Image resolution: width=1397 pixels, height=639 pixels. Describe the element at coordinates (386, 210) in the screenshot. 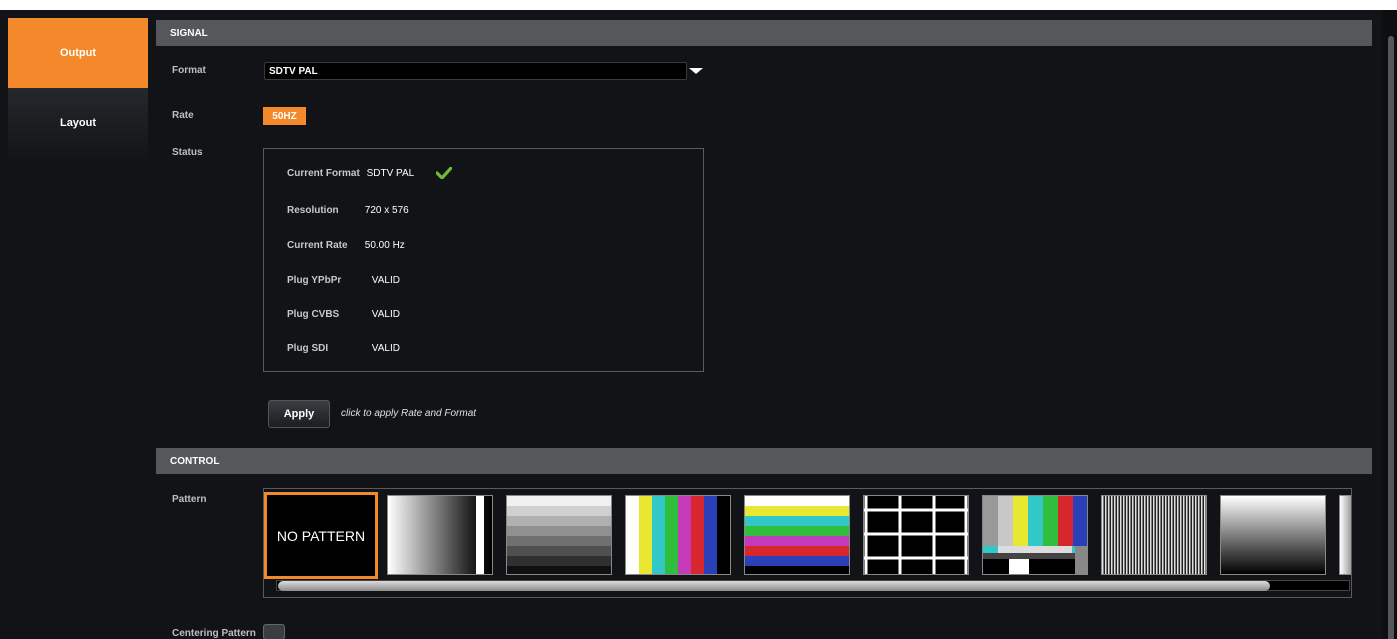

I see `status-value: 720 x 576` at that location.